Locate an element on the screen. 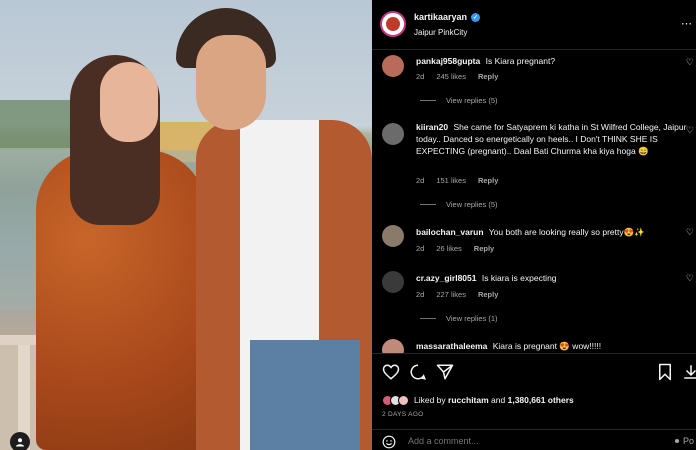 Image resolution: width=696 pixels, height=450 pixels. share-send-icon is located at coordinates (445, 372).